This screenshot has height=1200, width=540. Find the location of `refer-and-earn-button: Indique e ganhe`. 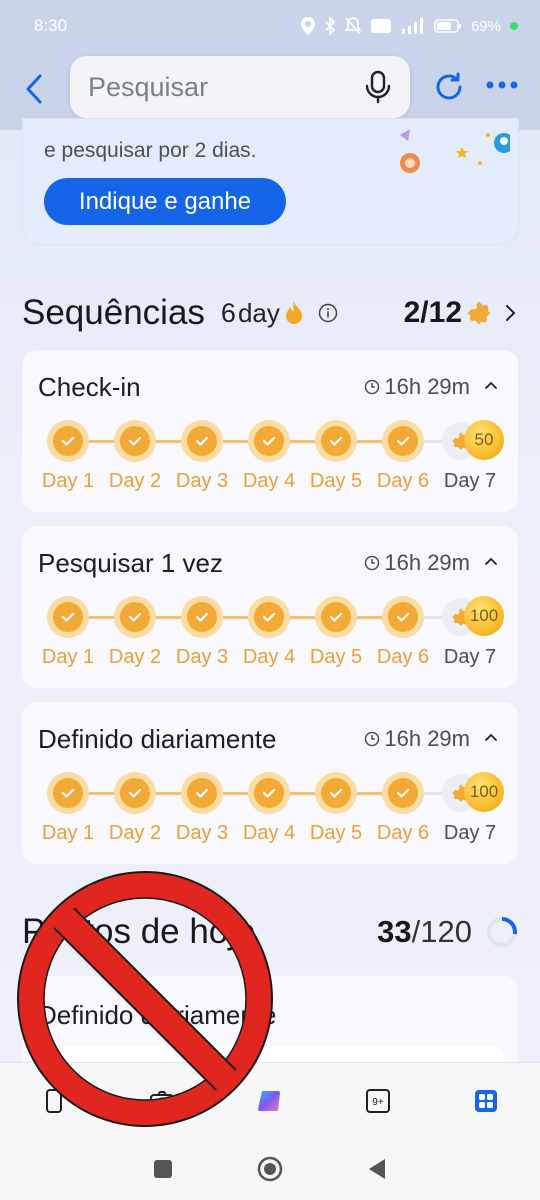

refer-and-earn-button: Indique e ganhe is located at coordinates (165, 201).